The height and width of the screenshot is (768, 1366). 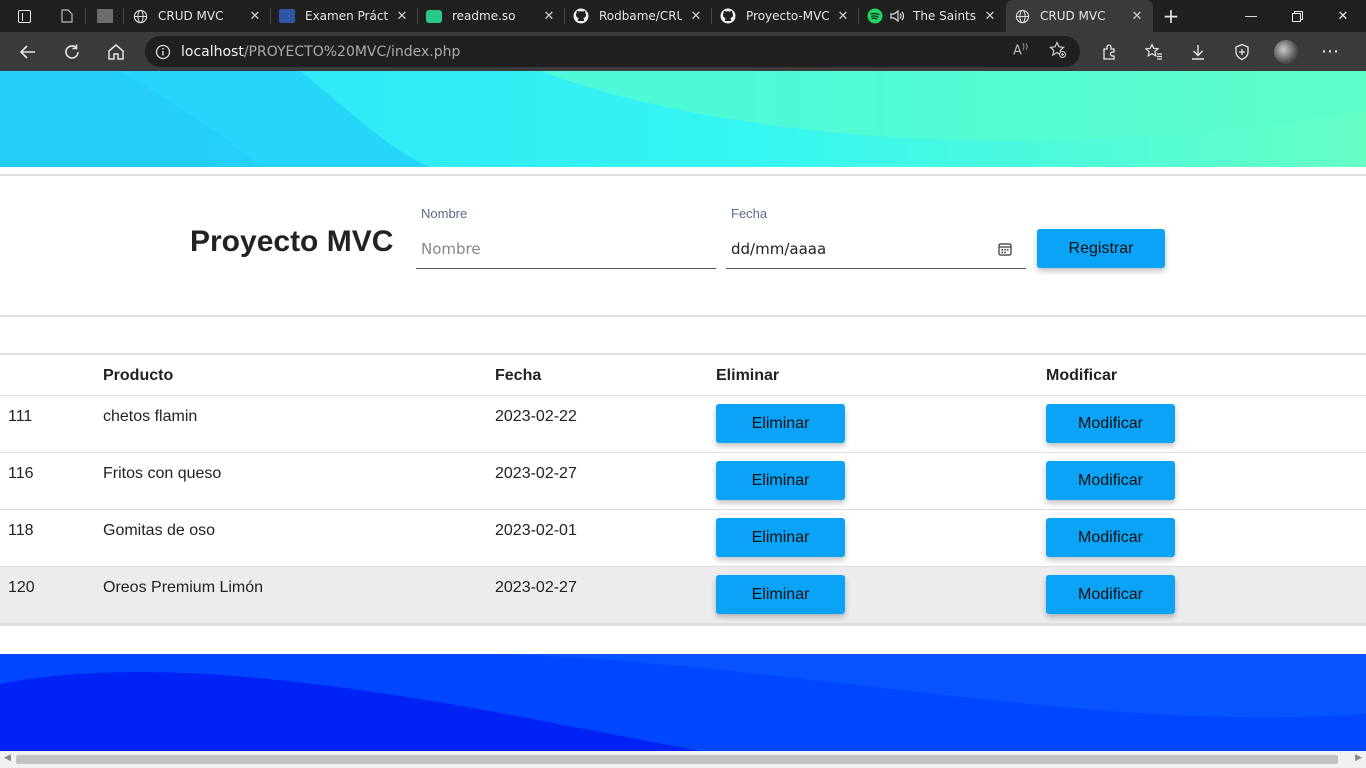 I want to click on cell-id: 116, so click(x=21, y=473).